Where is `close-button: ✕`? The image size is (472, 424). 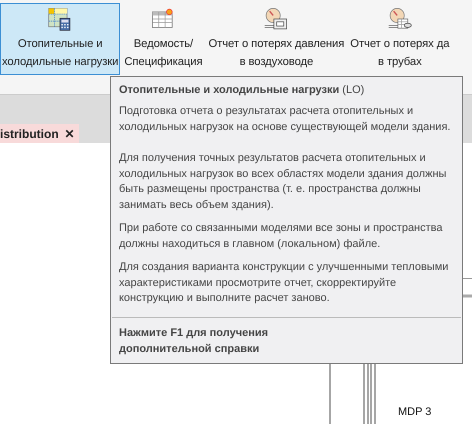
close-button: ✕ is located at coordinates (69, 133).